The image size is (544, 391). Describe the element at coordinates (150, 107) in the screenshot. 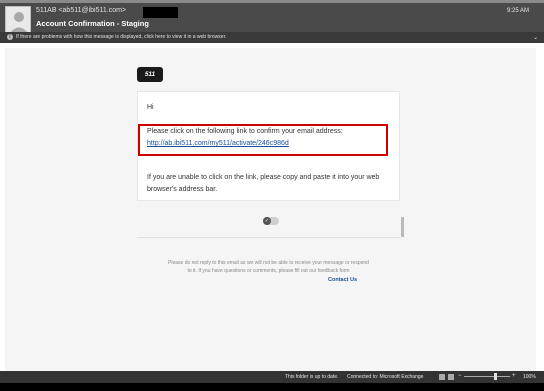

I see `greeting: Hi` at that location.